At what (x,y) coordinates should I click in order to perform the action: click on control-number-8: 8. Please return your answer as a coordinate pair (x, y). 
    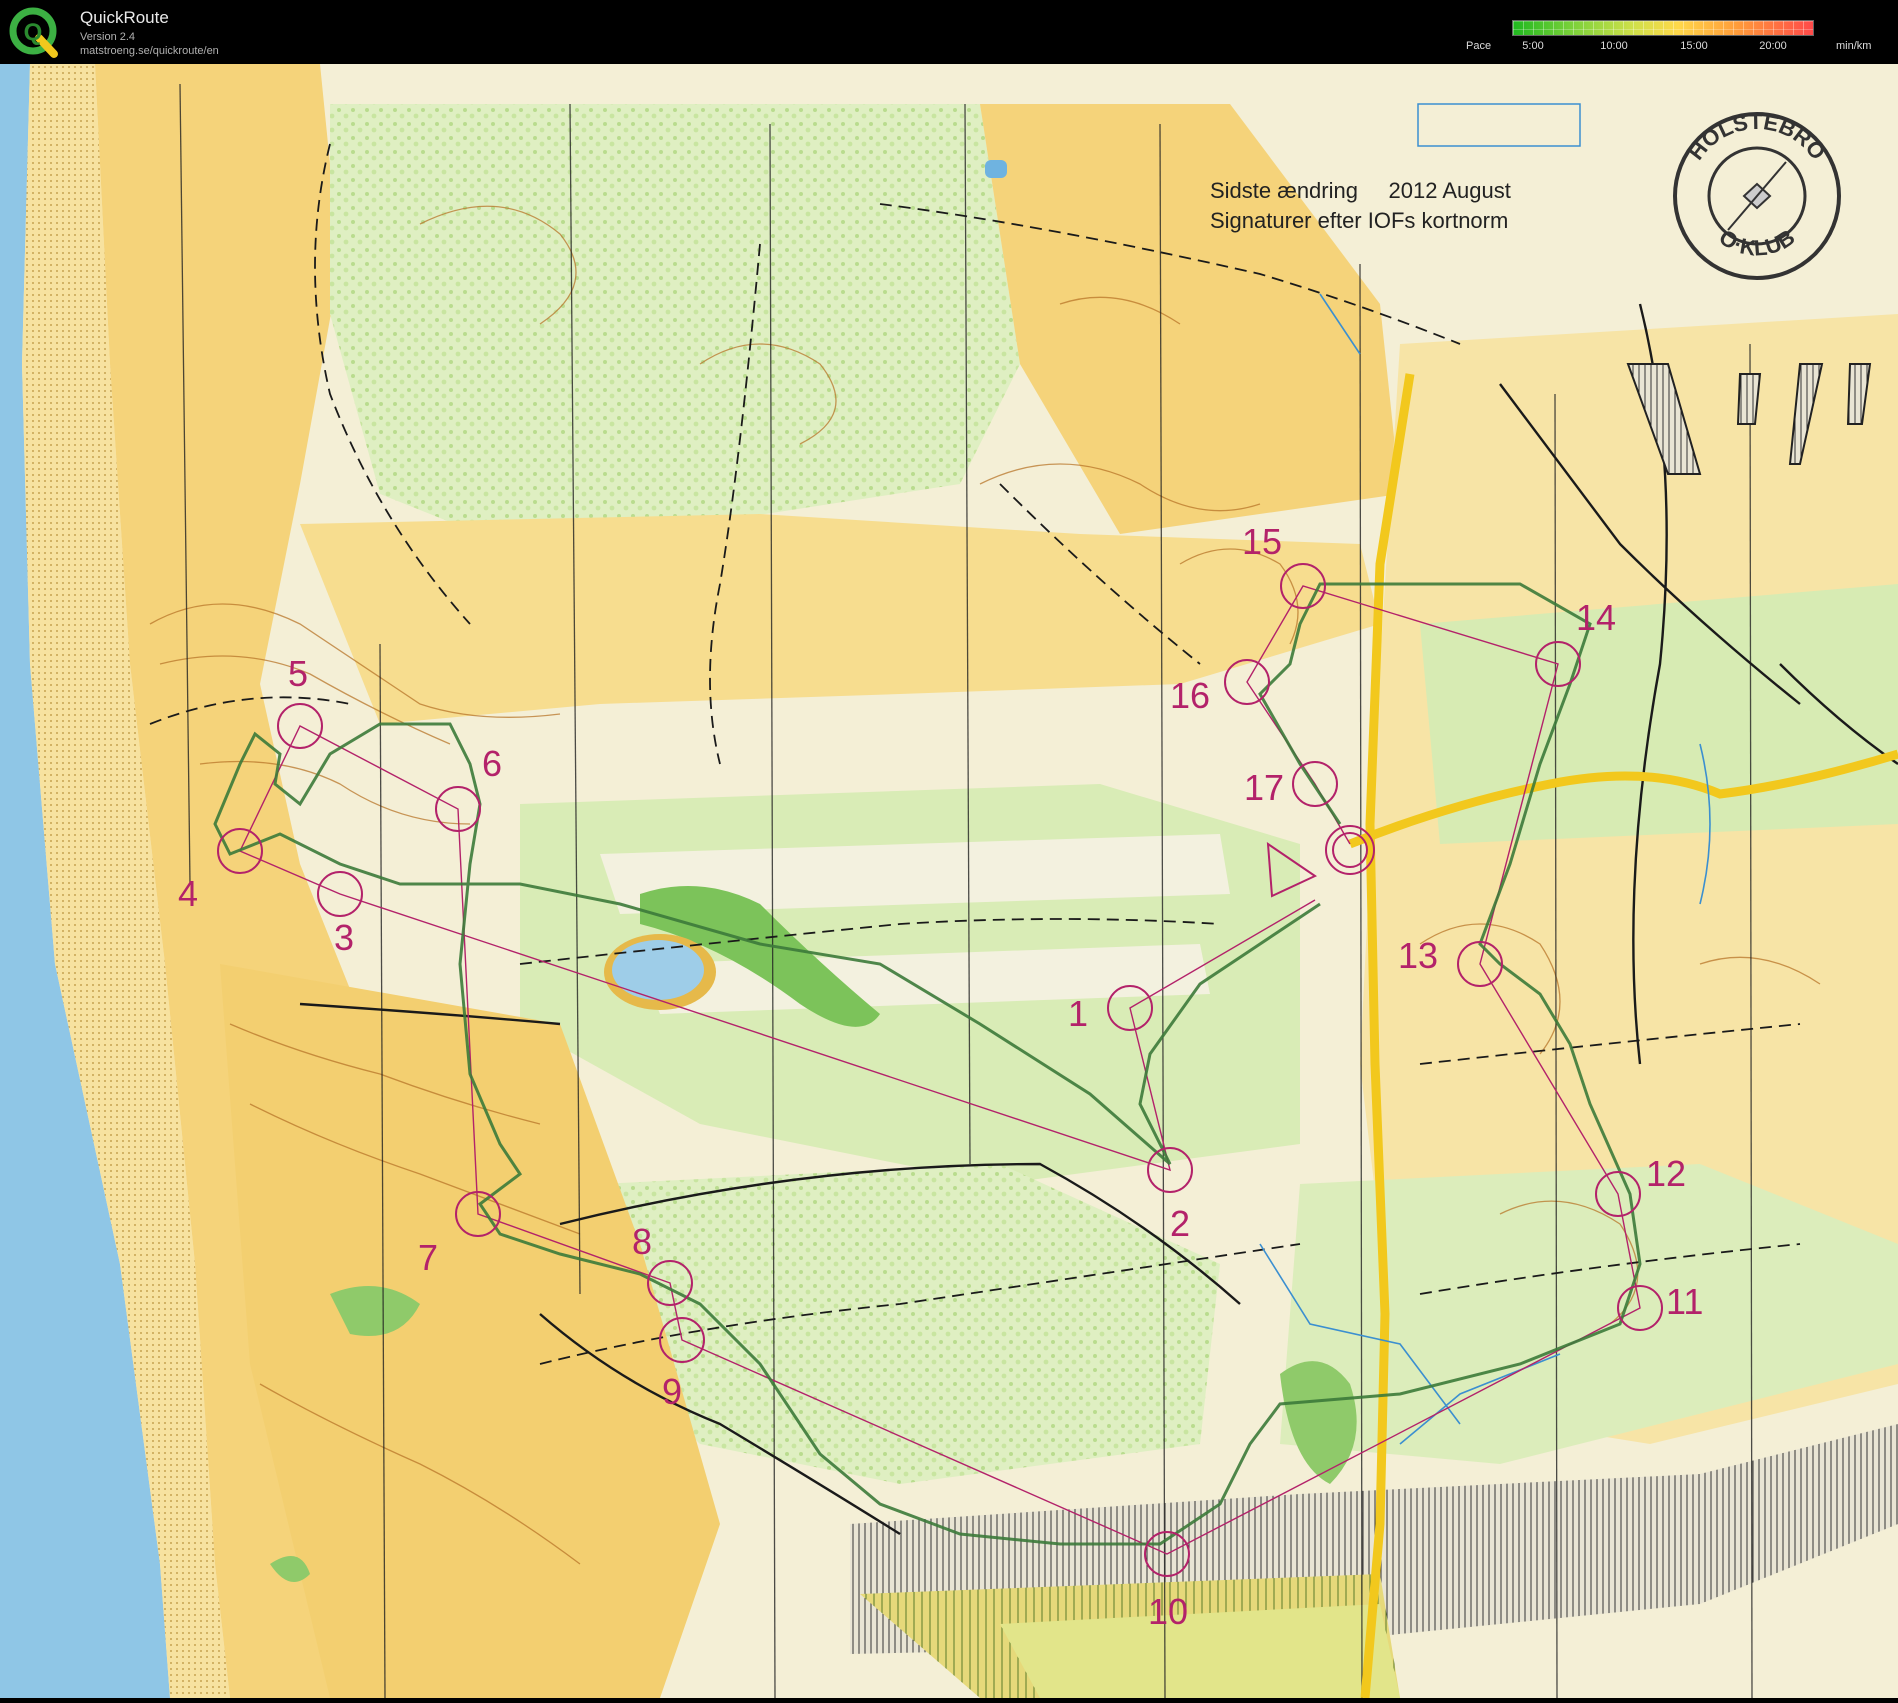
    Looking at the image, I should click on (642, 1241).